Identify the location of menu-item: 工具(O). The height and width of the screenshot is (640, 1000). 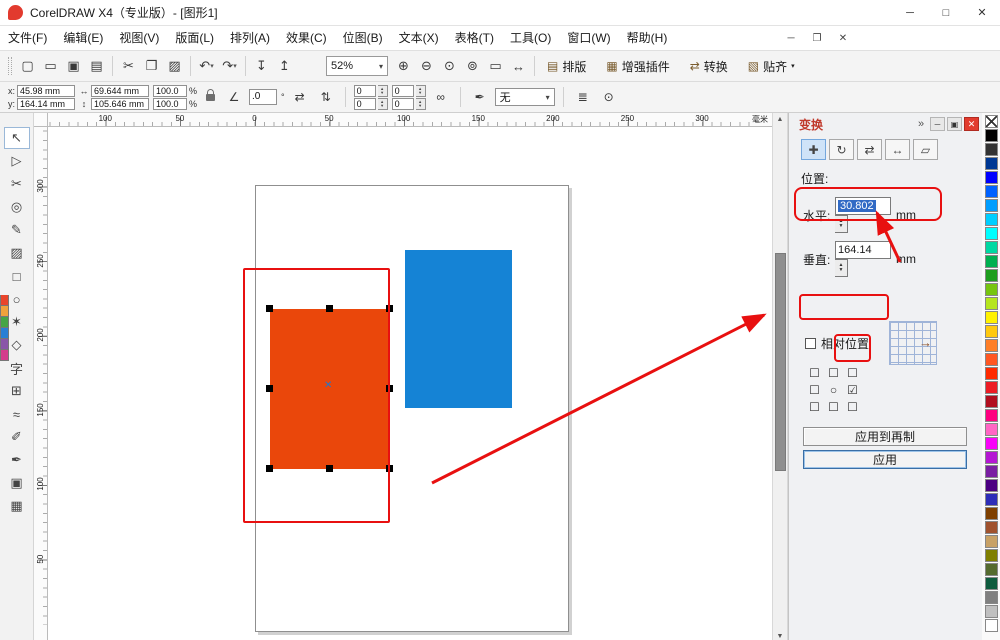
(530, 38).